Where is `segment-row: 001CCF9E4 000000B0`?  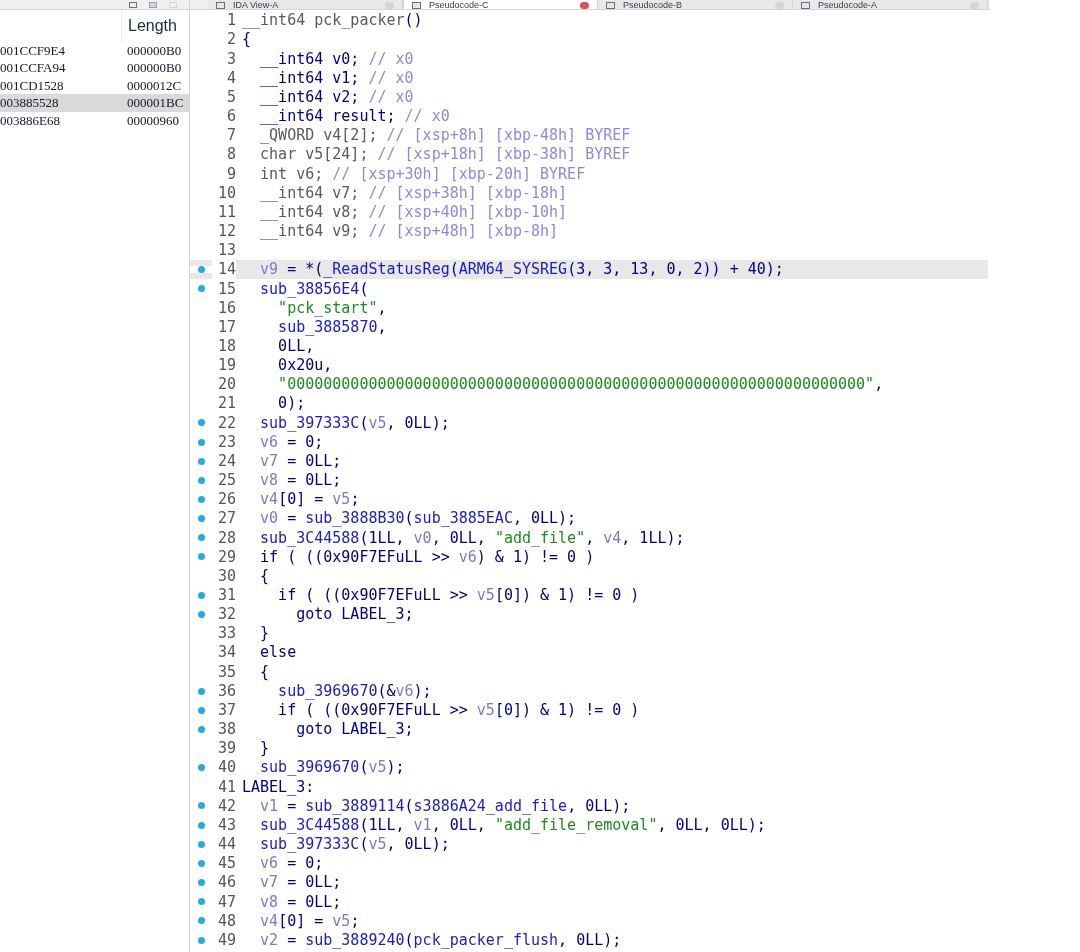 segment-row: 001CCF9E4 000000B0 is located at coordinates (94, 51).